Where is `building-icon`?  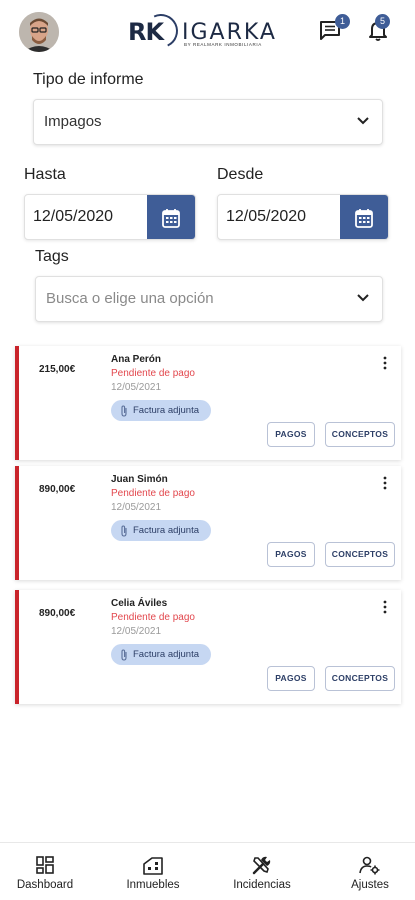
building-icon is located at coordinates (153, 866).